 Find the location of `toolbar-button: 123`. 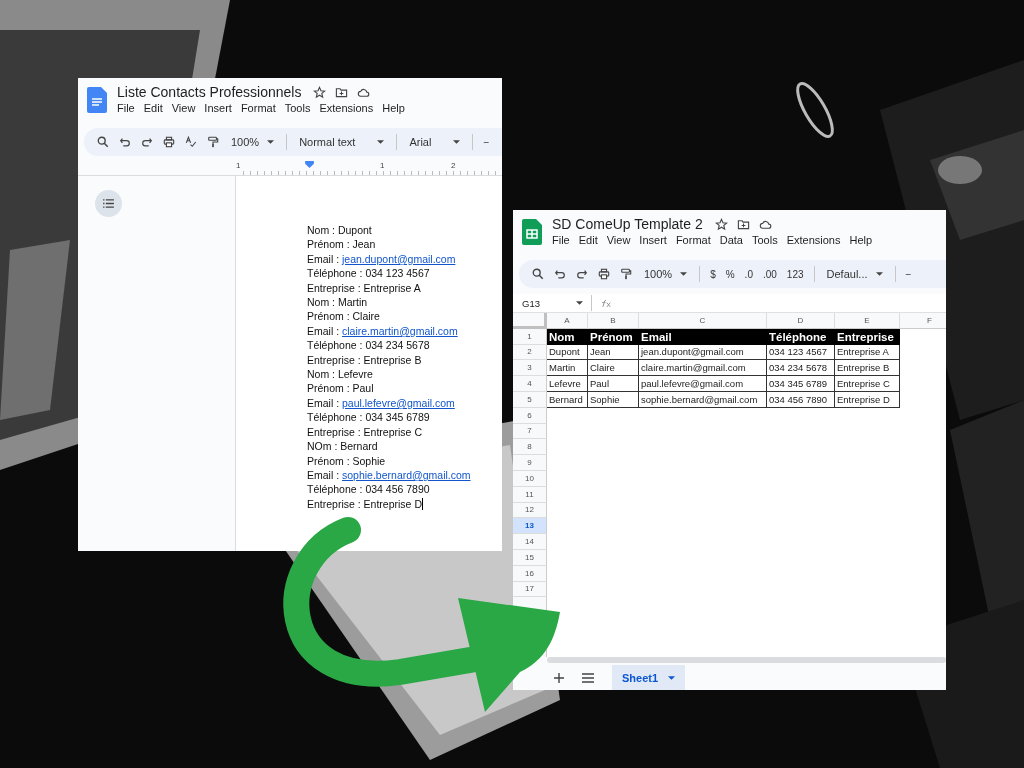

toolbar-button: 123 is located at coordinates (795, 274).